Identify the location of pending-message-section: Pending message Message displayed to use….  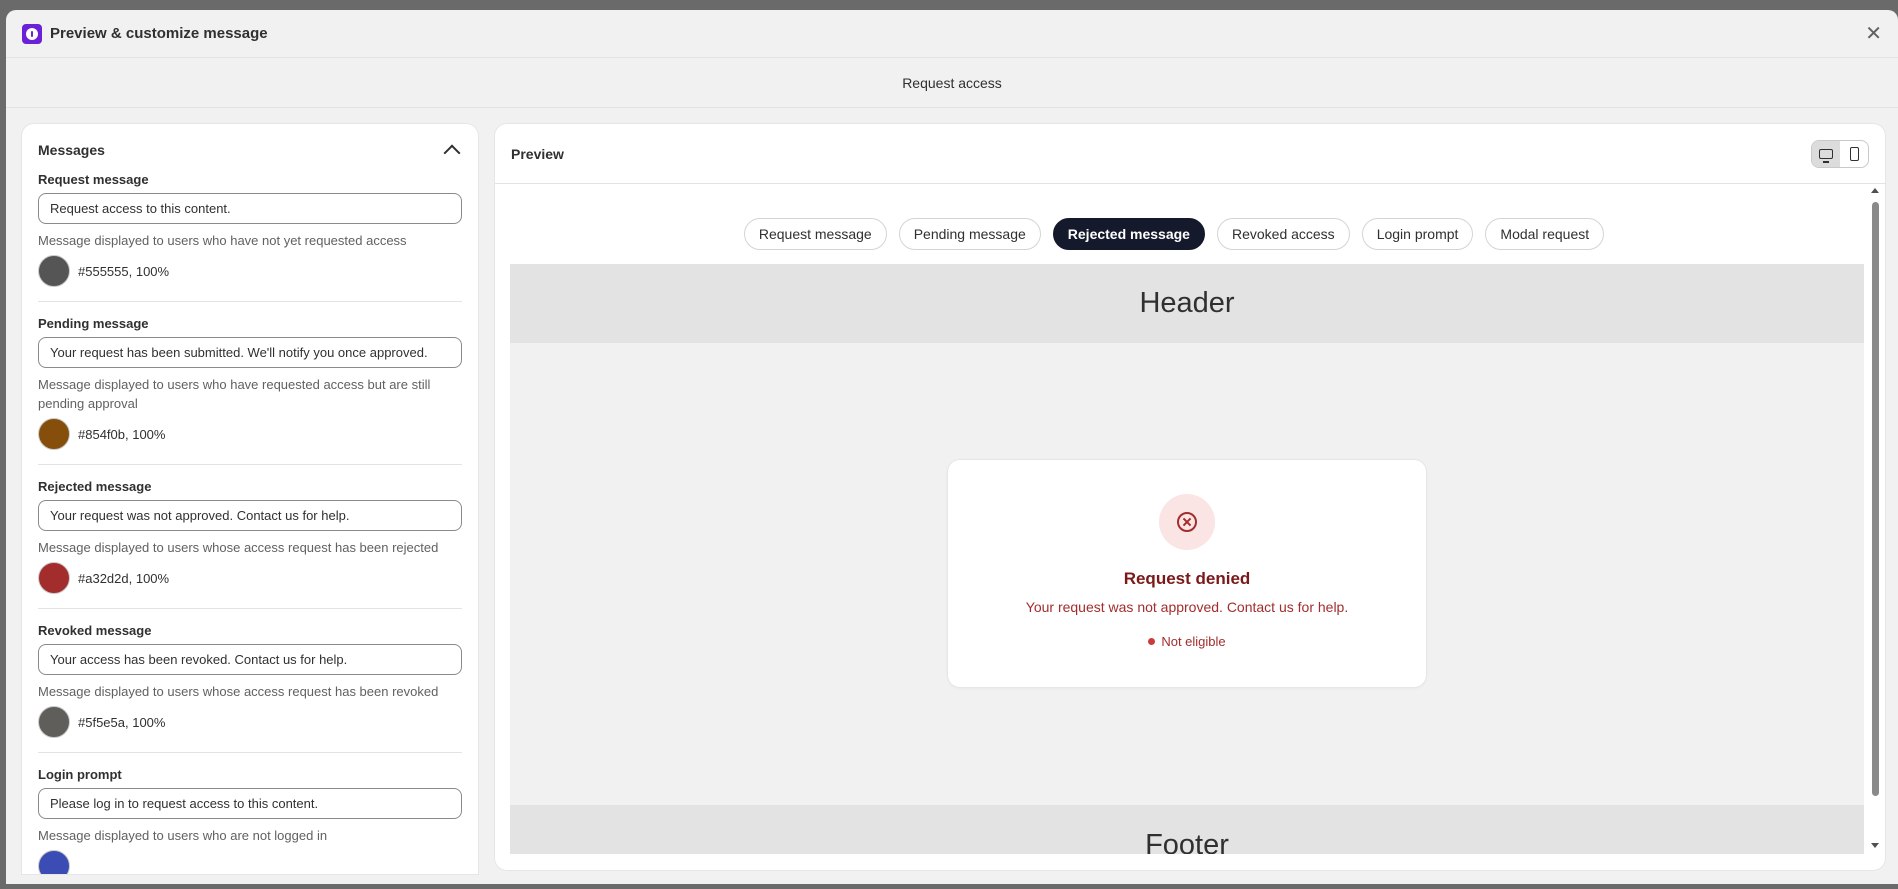
(250, 390).